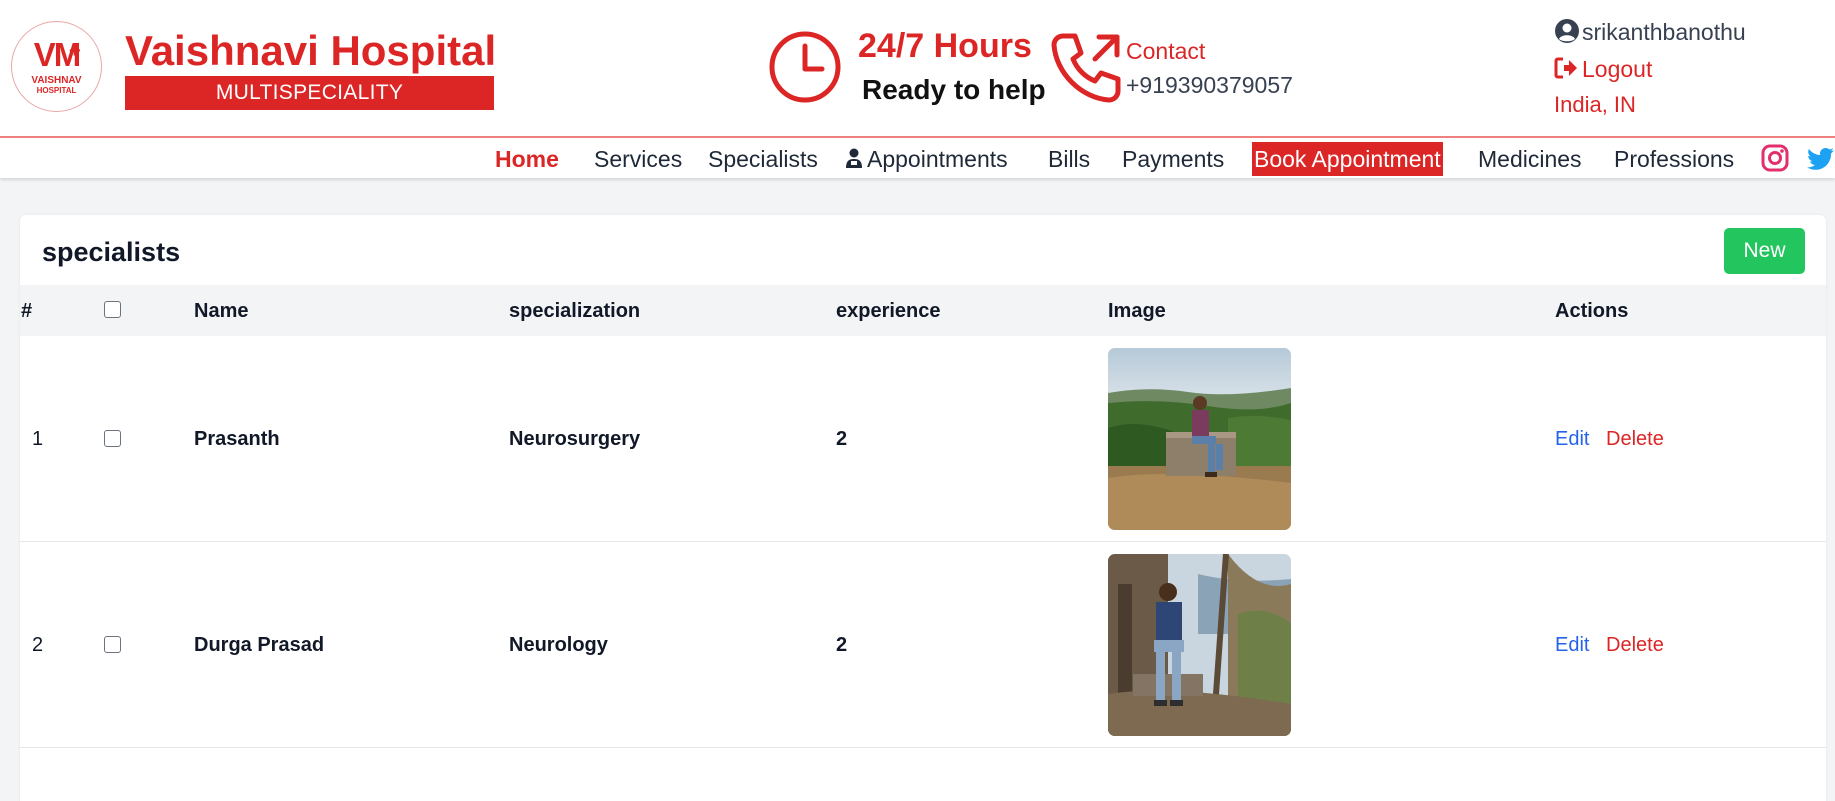 Image resolution: width=1835 pixels, height=801 pixels. What do you see at coordinates (111, 252) in the screenshot?
I see `page-title: specialists` at bounding box center [111, 252].